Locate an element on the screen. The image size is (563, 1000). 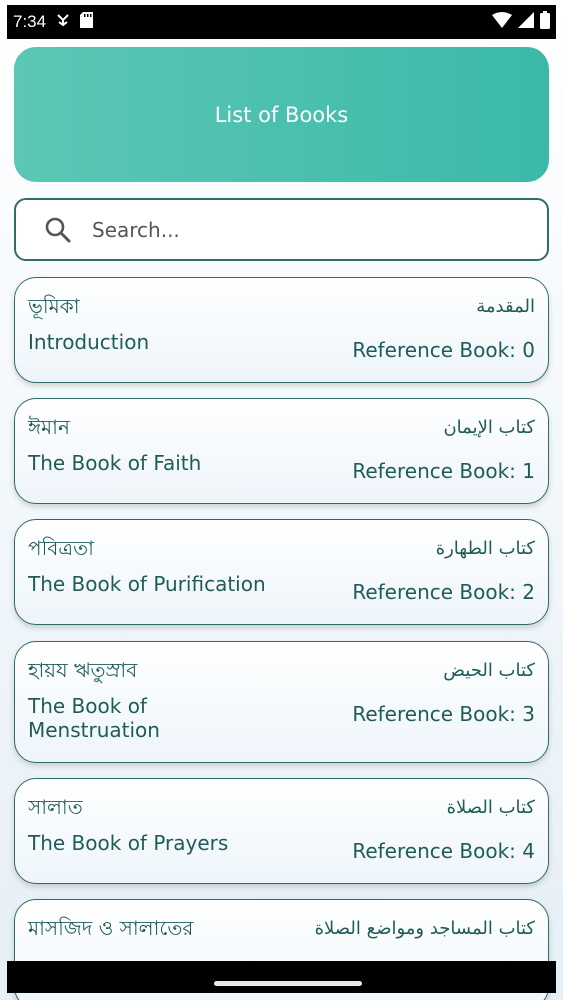
sd-card-icon is located at coordinates (87, 22).